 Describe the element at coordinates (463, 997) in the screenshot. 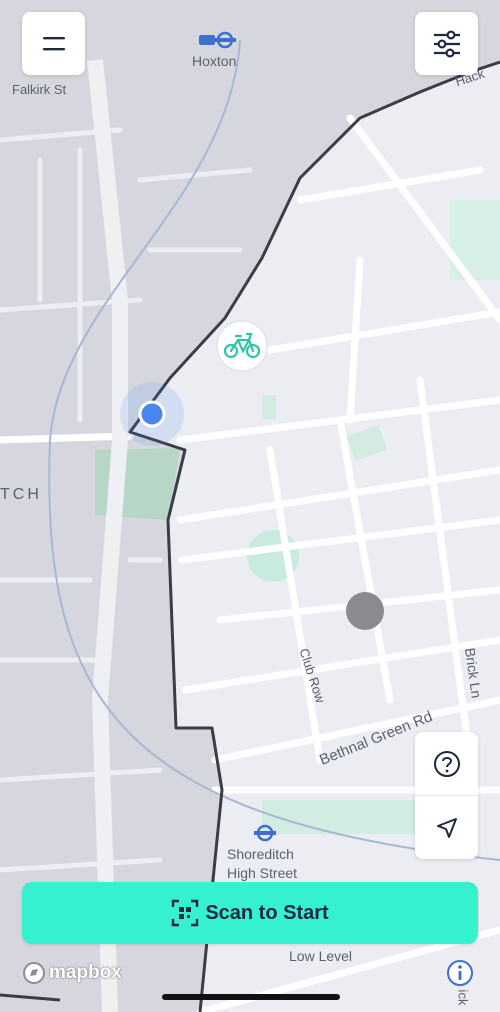

I see `map-label-brick-bottom: ick` at that location.